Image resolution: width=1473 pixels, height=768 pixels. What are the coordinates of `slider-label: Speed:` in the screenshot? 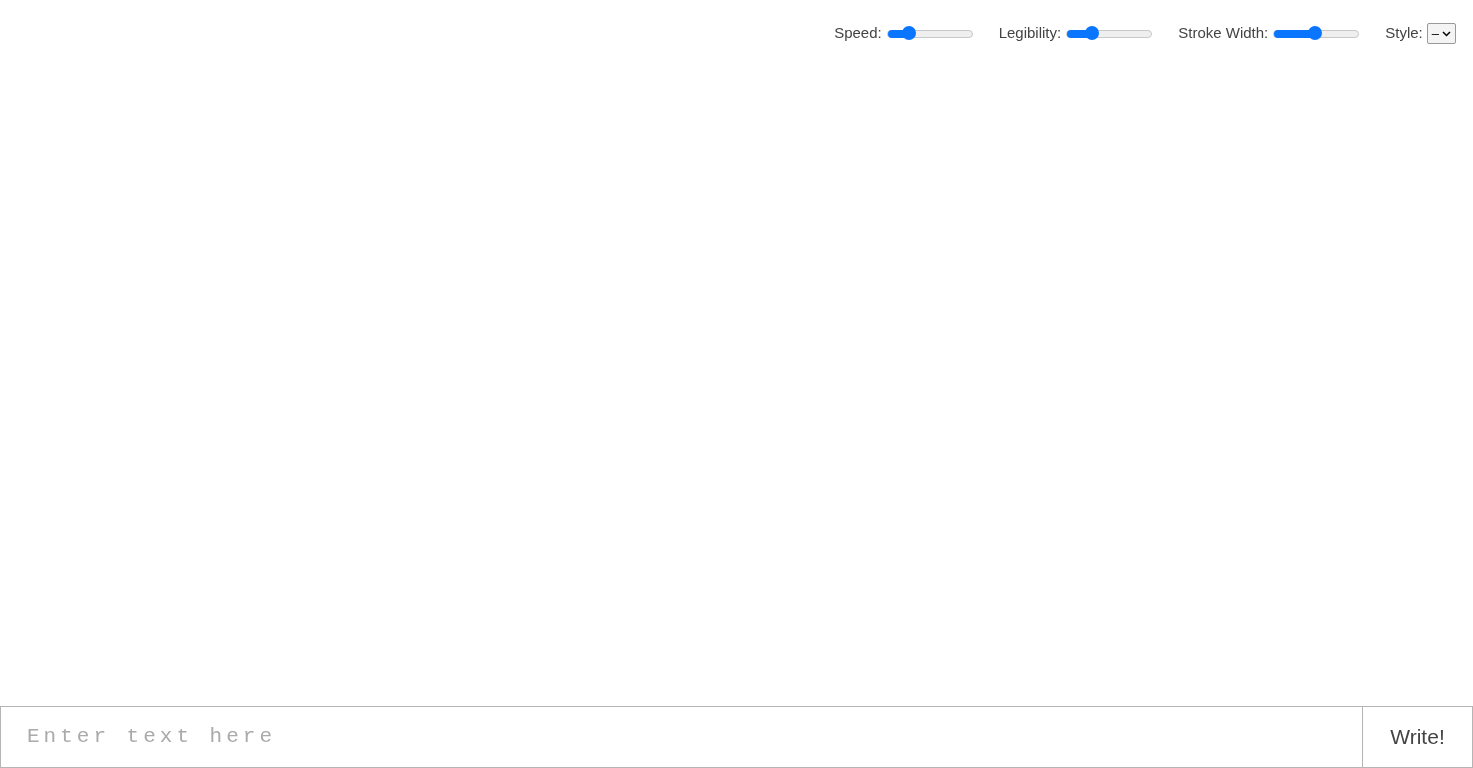 It's located at (858, 33).